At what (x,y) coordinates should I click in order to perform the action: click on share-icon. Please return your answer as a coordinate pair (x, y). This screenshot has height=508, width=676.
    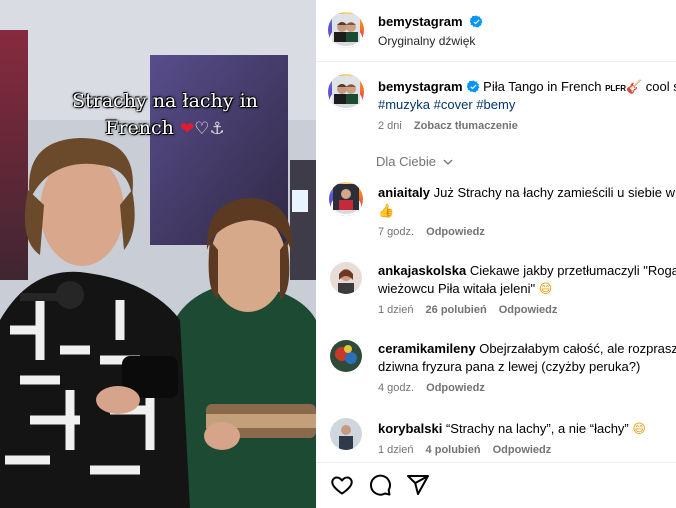
    Looking at the image, I should click on (418, 485).